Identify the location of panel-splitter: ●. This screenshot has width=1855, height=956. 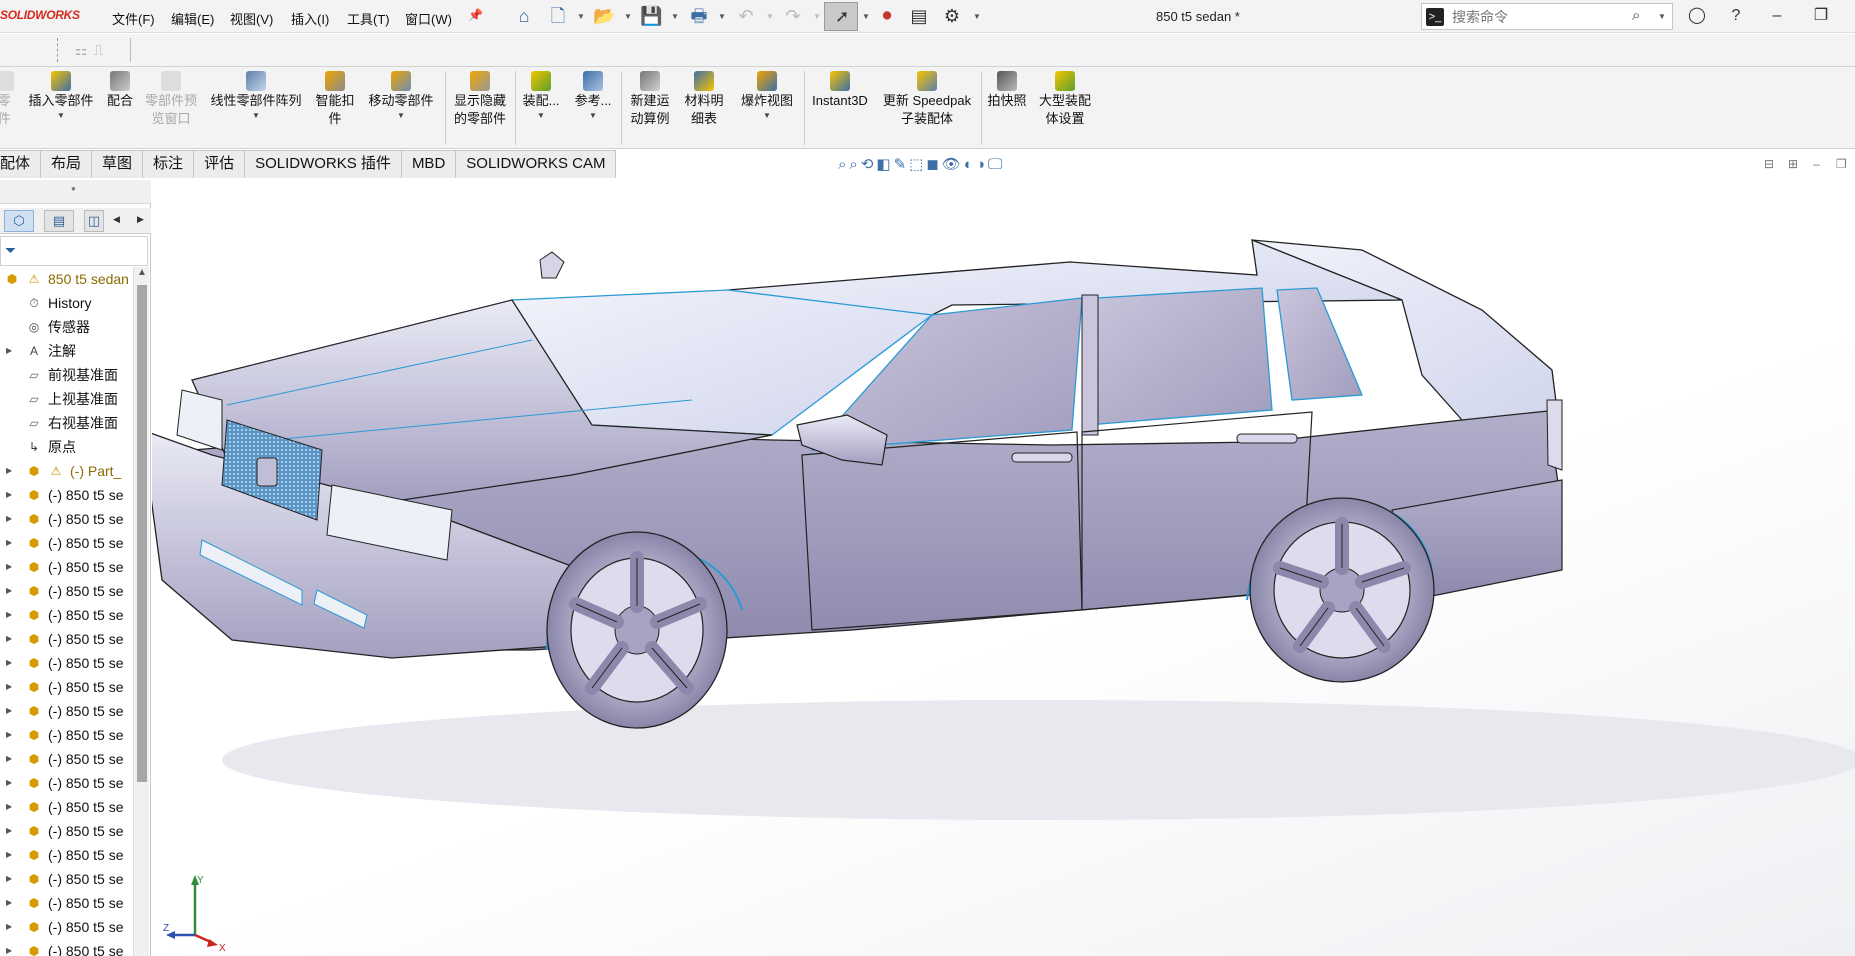
(75, 192).